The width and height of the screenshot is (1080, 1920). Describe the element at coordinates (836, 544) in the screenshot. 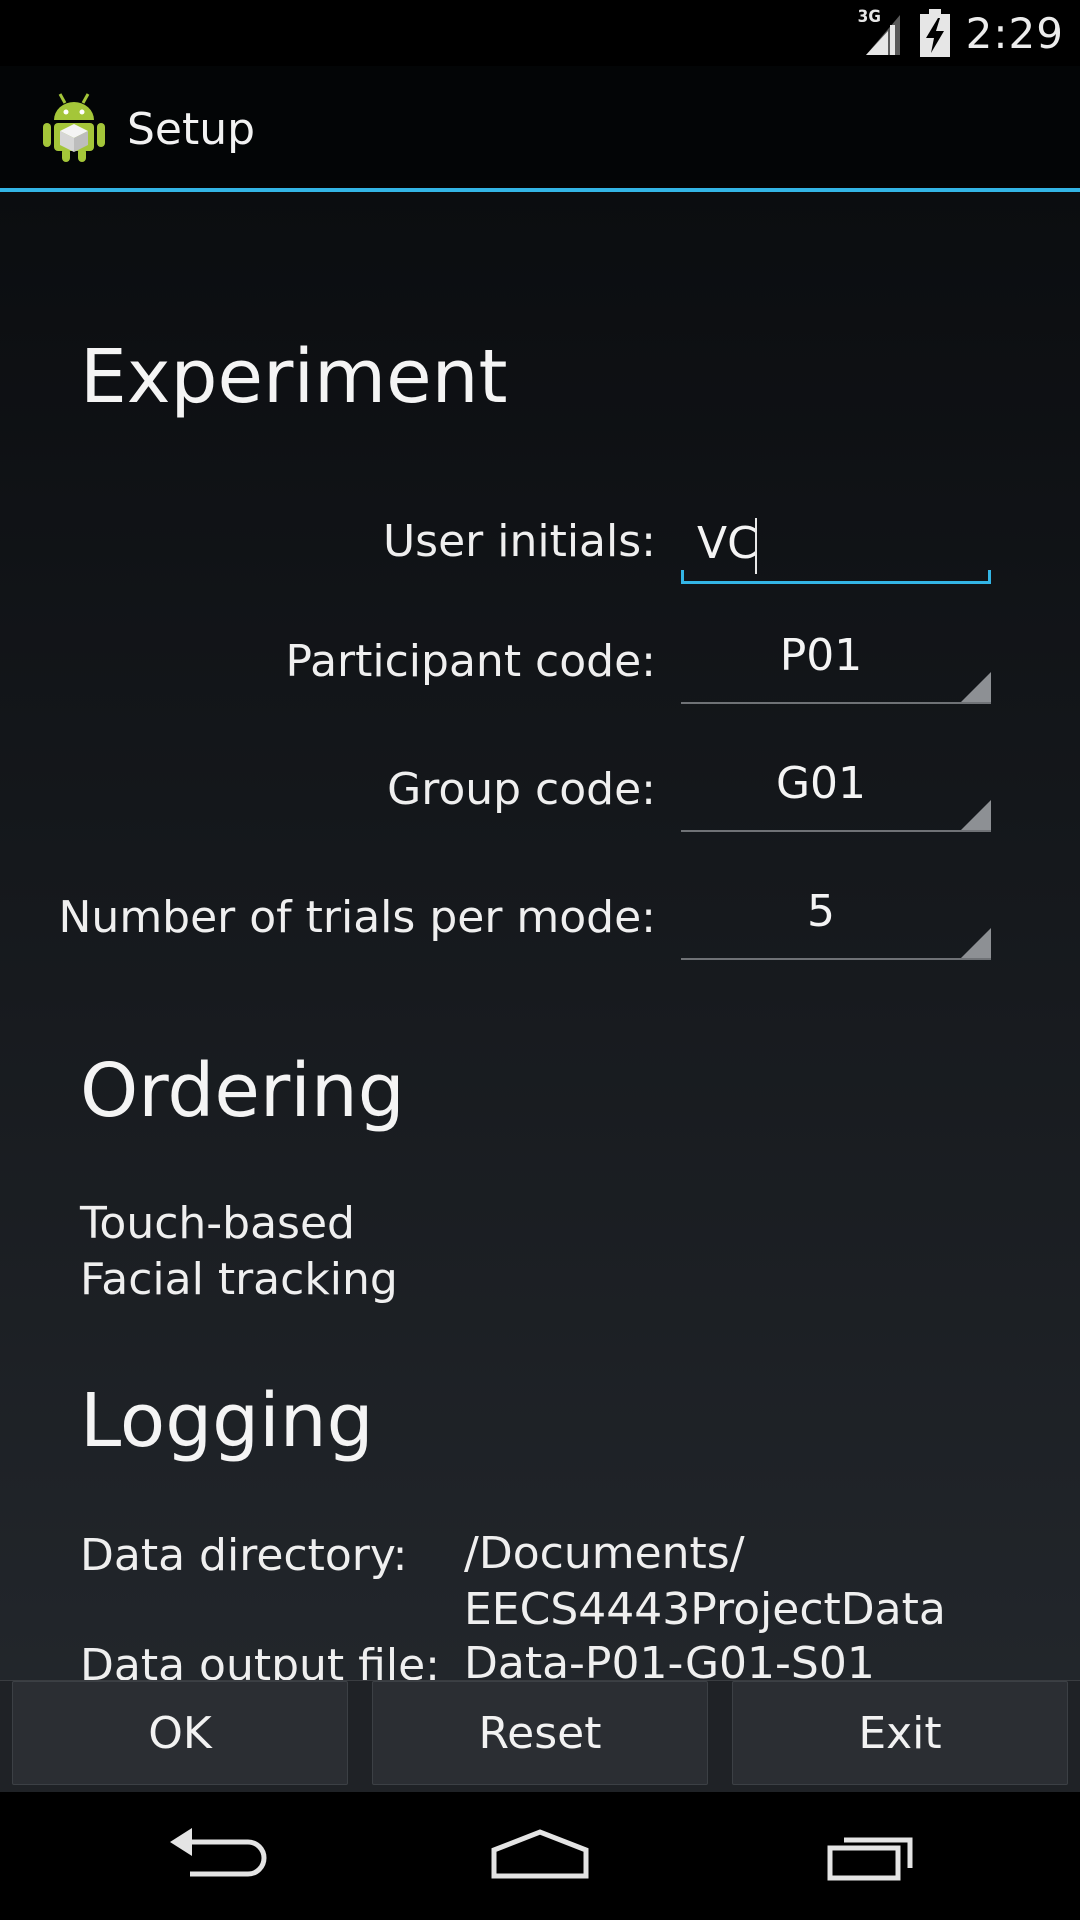

I see `user-initials-field: VC` at that location.